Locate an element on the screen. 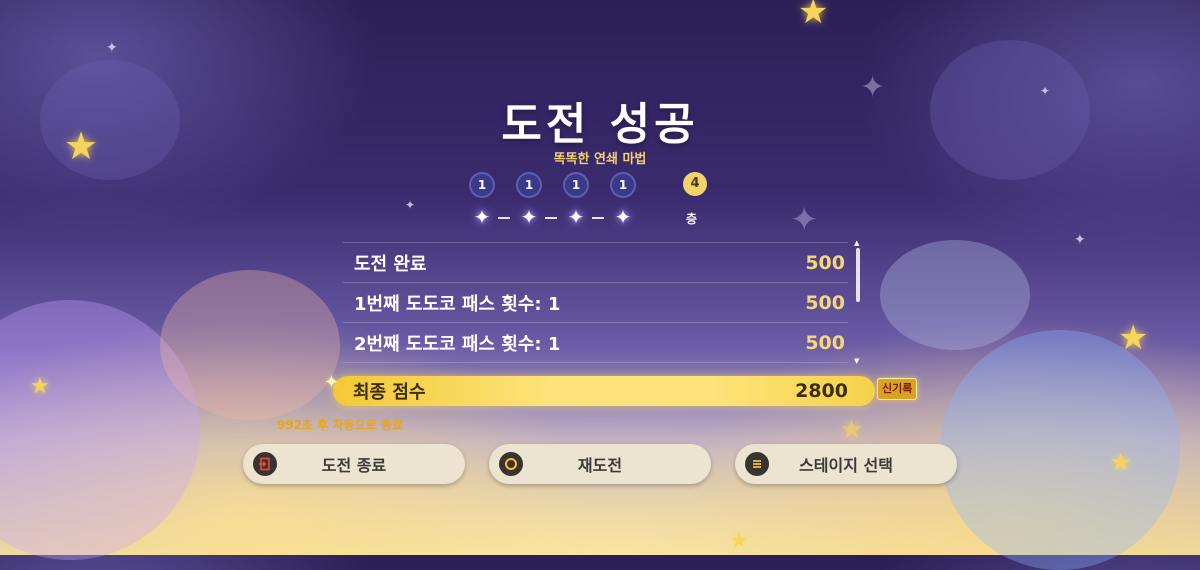 Image resolution: width=1200 pixels, height=570 pixels. score-row-label: 도전 완료 is located at coordinates (390, 264).